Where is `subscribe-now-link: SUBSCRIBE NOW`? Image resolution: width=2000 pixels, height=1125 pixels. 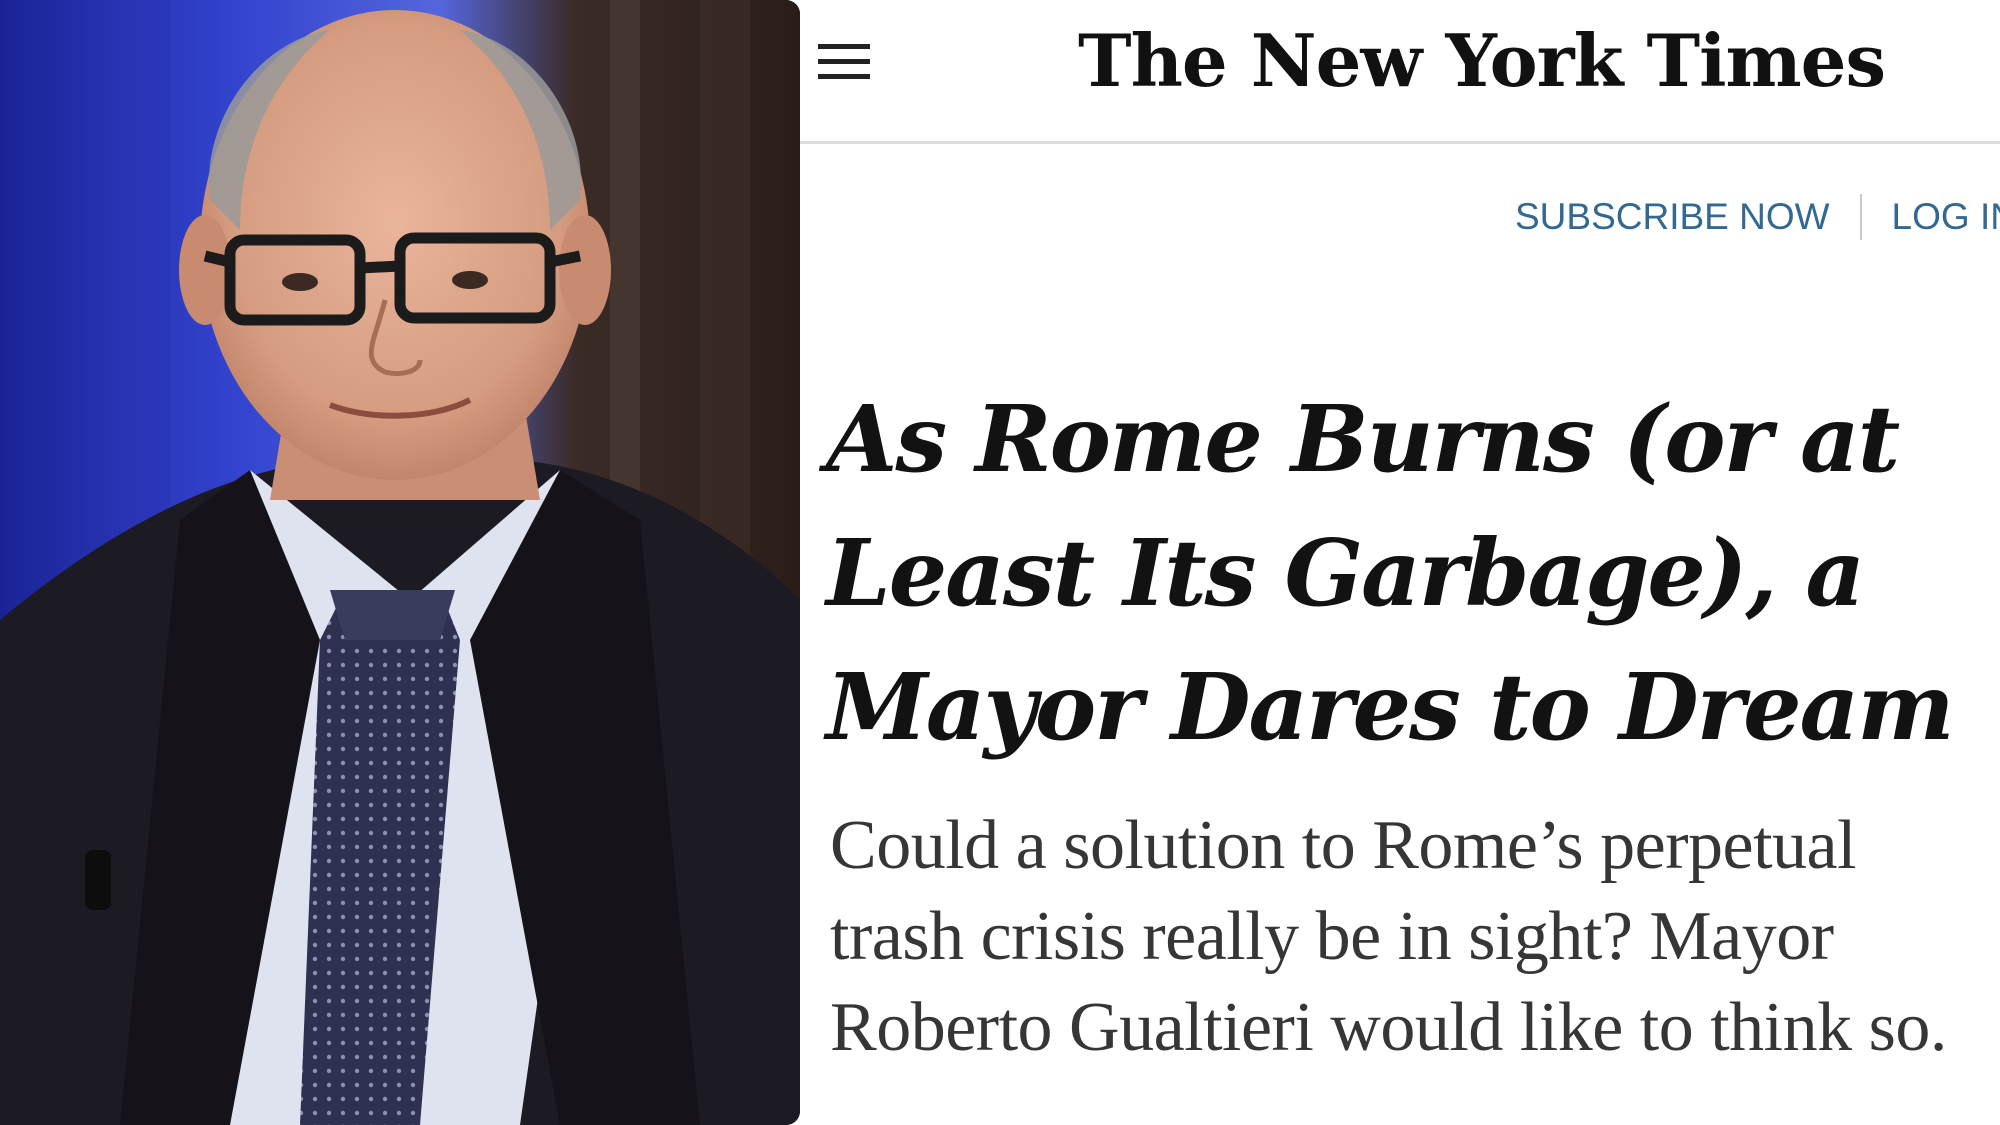
subscribe-now-link: SUBSCRIBE NOW is located at coordinates (1672, 217).